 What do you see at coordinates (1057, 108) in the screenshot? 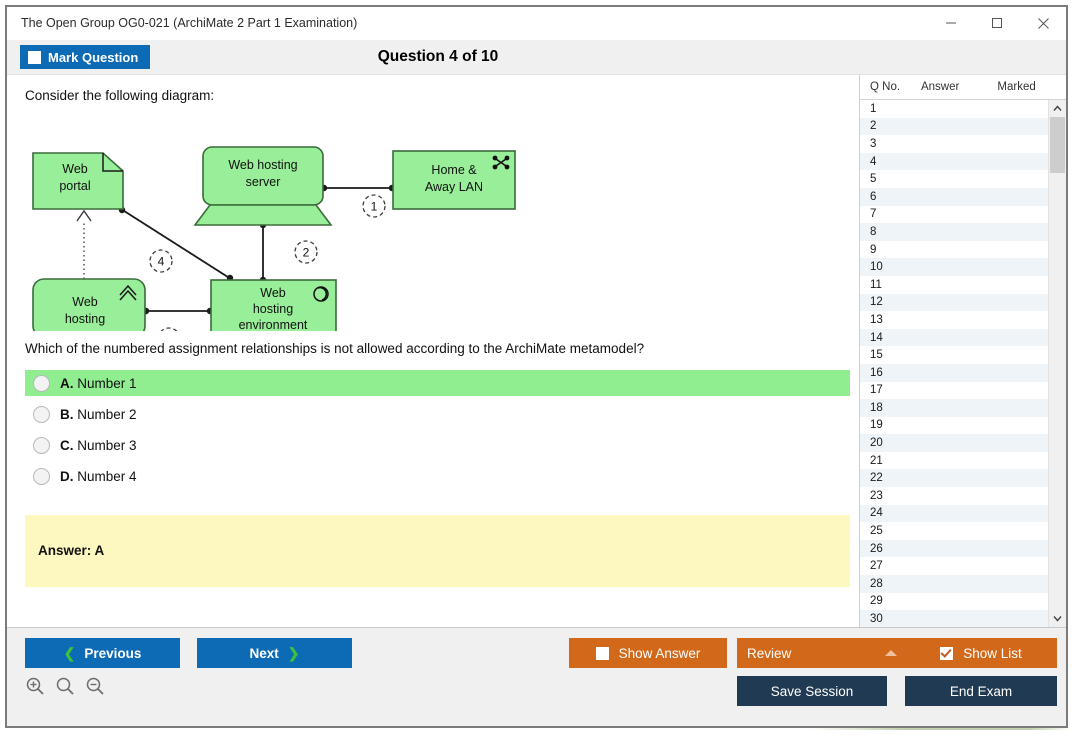
I see `scroll-up-button` at bounding box center [1057, 108].